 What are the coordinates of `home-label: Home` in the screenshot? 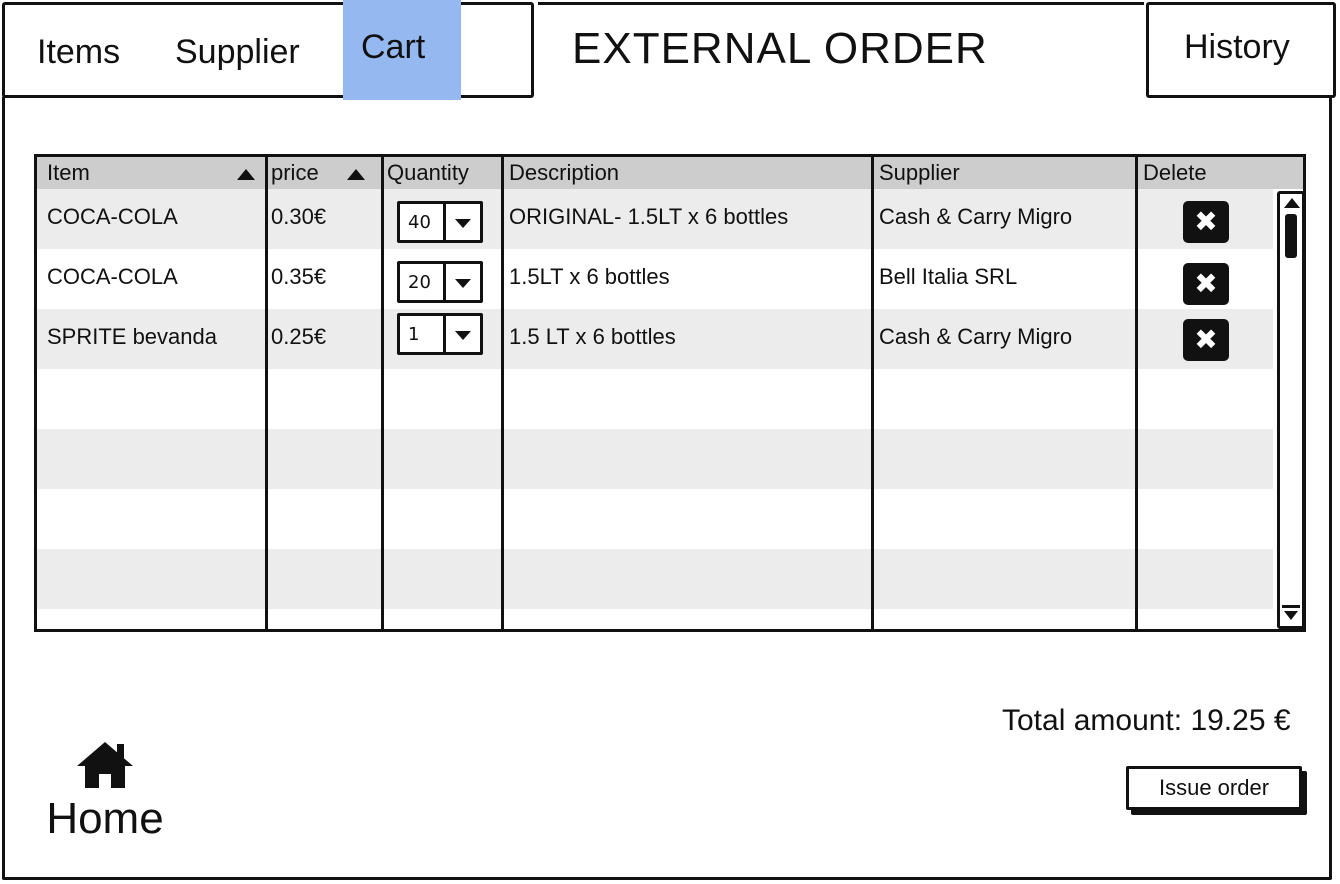 It's located at (105, 818).